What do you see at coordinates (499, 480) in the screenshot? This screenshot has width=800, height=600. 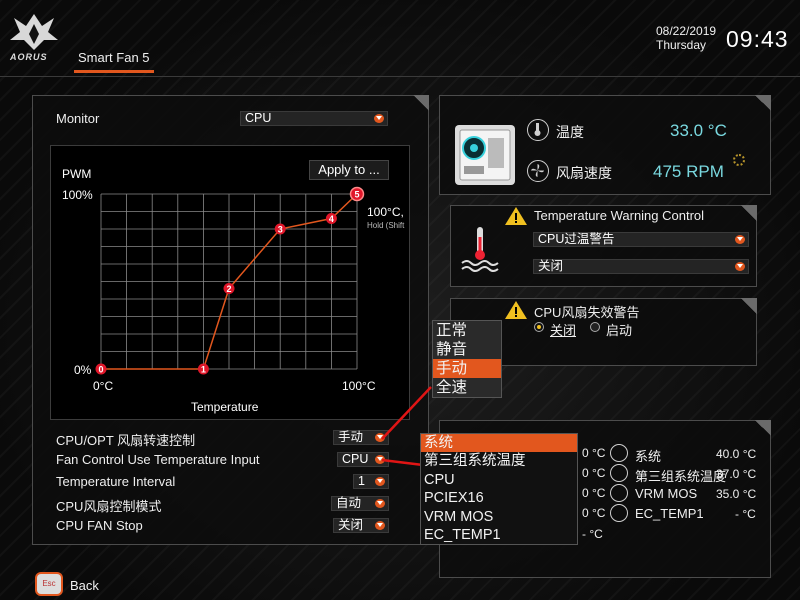 I see `dropdown-option: CPU` at bounding box center [499, 480].